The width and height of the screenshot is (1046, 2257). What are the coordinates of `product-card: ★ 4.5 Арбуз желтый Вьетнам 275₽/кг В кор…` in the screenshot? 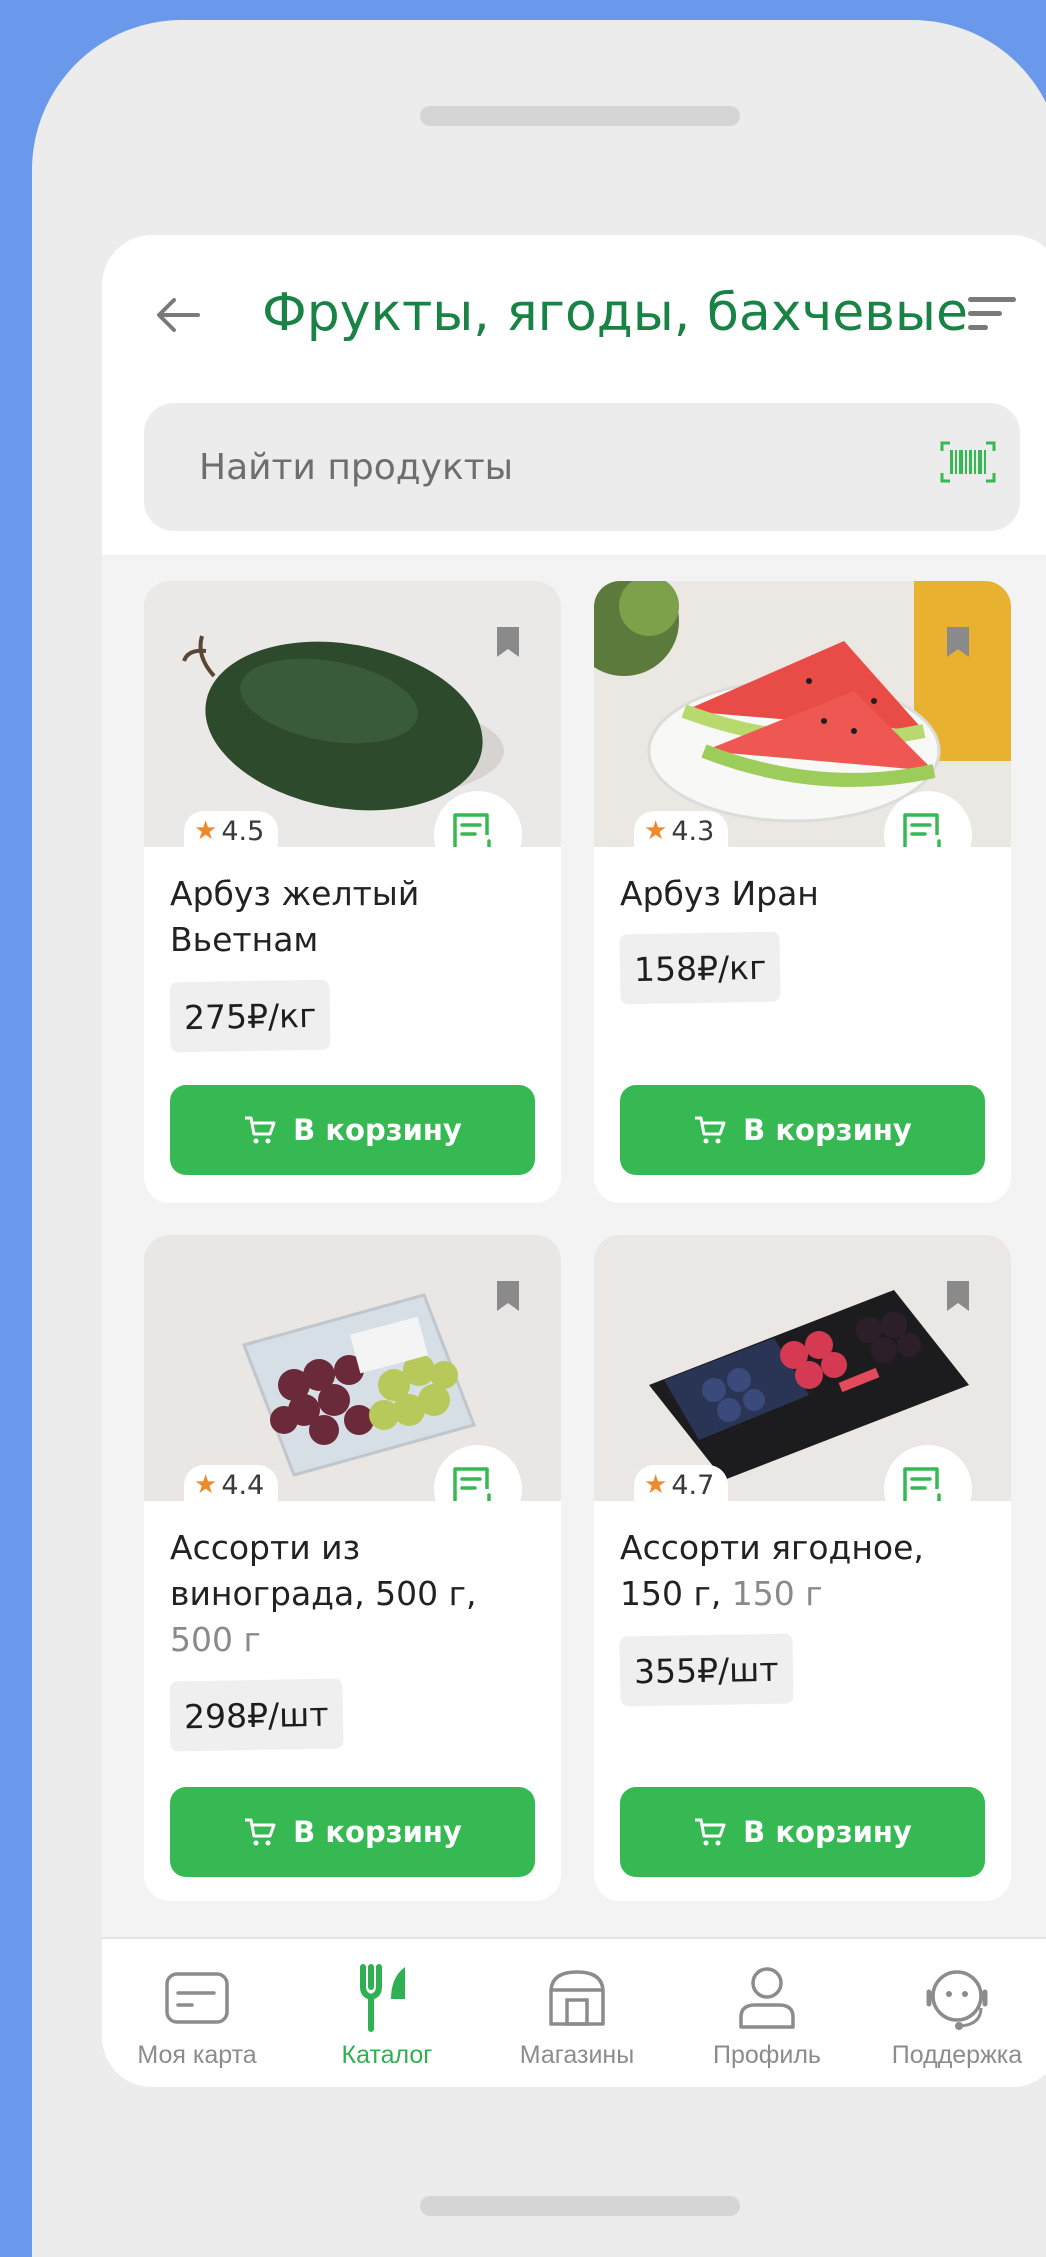 It's located at (352, 892).